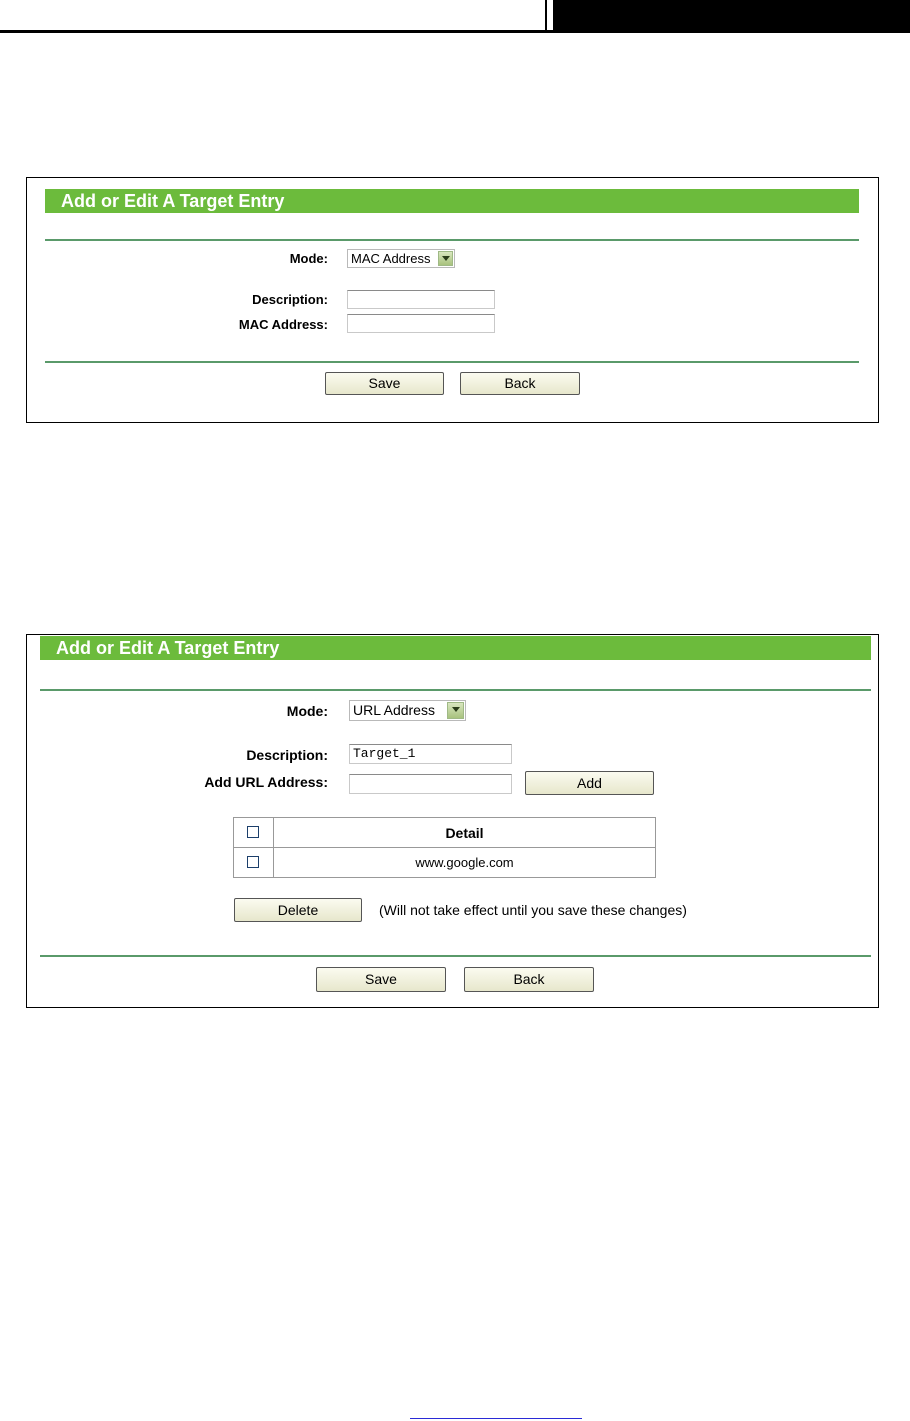 Image resolution: width=910 pixels, height=1421 pixels. I want to click on url-cell: www.google.com, so click(464, 862).